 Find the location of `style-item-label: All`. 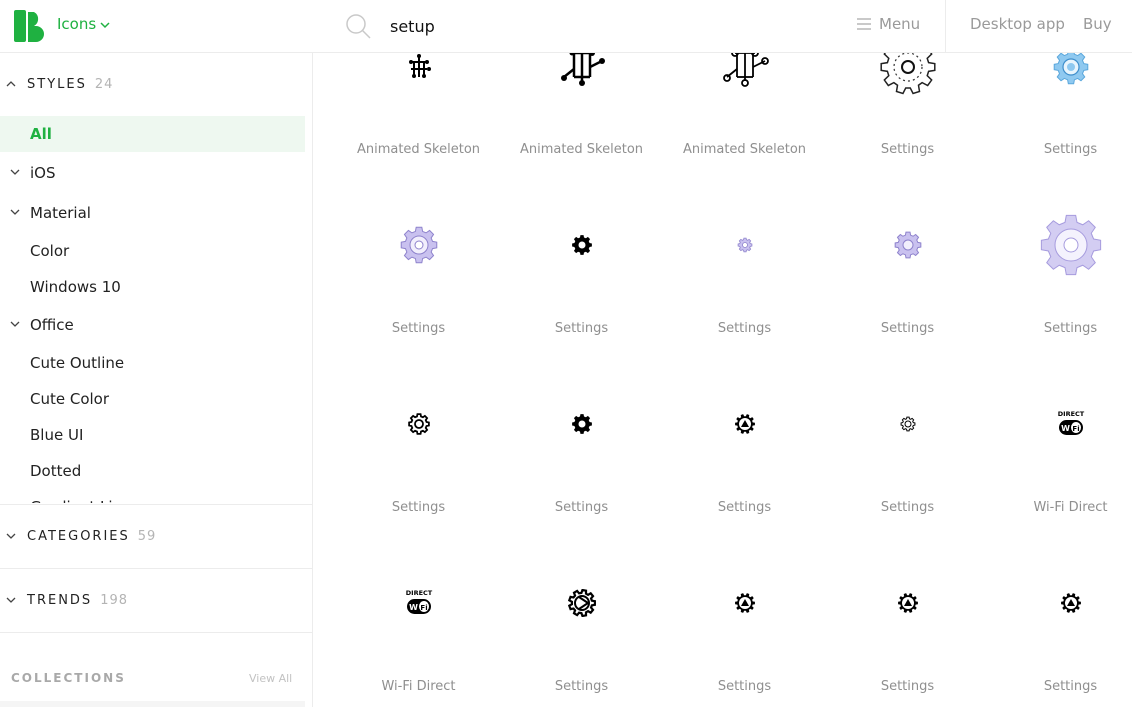

style-item-label: All is located at coordinates (41, 134).